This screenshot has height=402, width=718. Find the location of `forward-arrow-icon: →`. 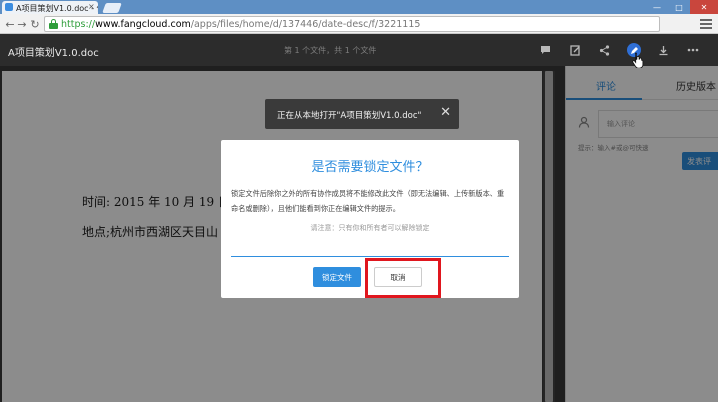

forward-arrow-icon: → is located at coordinates (22, 24).